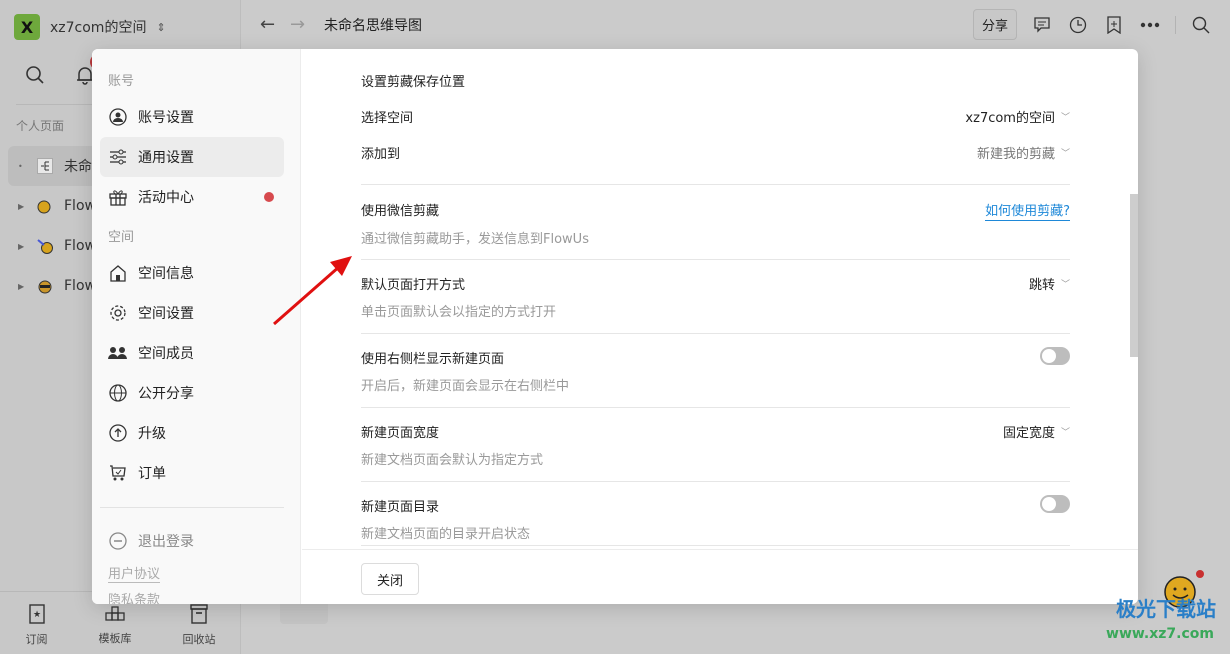 The width and height of the screenshot is (1230, 654). Describe the element at coordinates (192, 393) in the screenshot. I see `nav-public-share: 公开分享` at that location.